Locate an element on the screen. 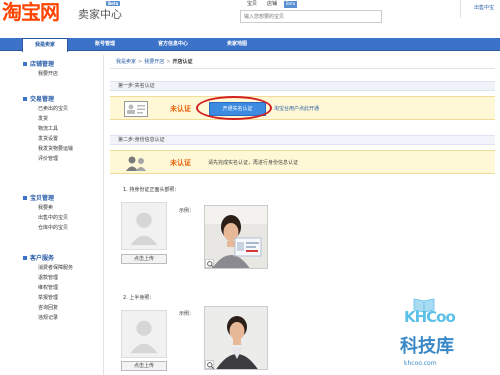  logo-main-text: 淘宝网 is located at coordinates (31, 12).